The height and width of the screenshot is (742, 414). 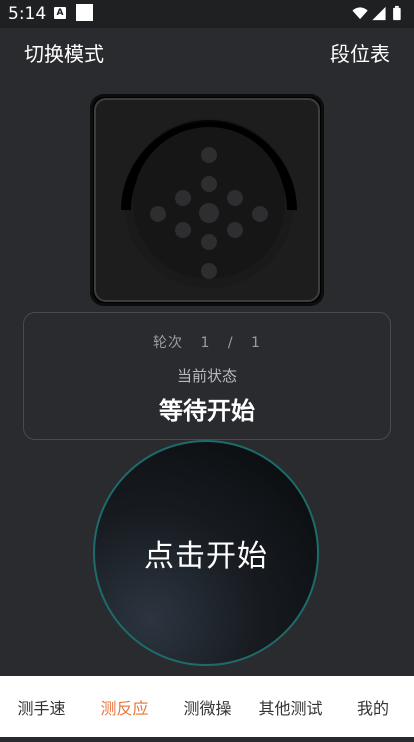 I want to click on round-indicator: 轮次 1 / 1, so click(x=207, y=342).